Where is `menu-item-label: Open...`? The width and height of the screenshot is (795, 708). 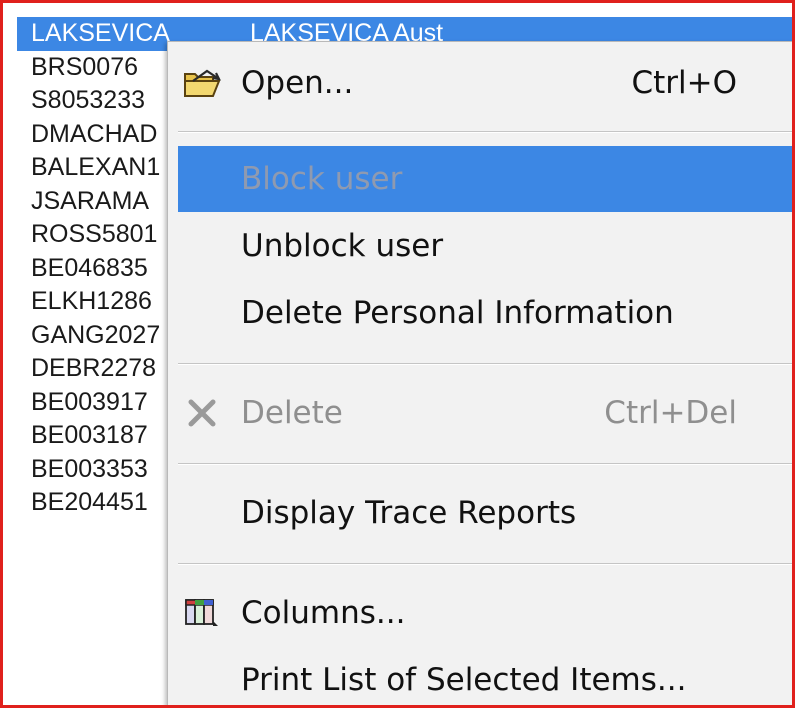
menu-item-label: Open... is located at coordinates (297, 83).